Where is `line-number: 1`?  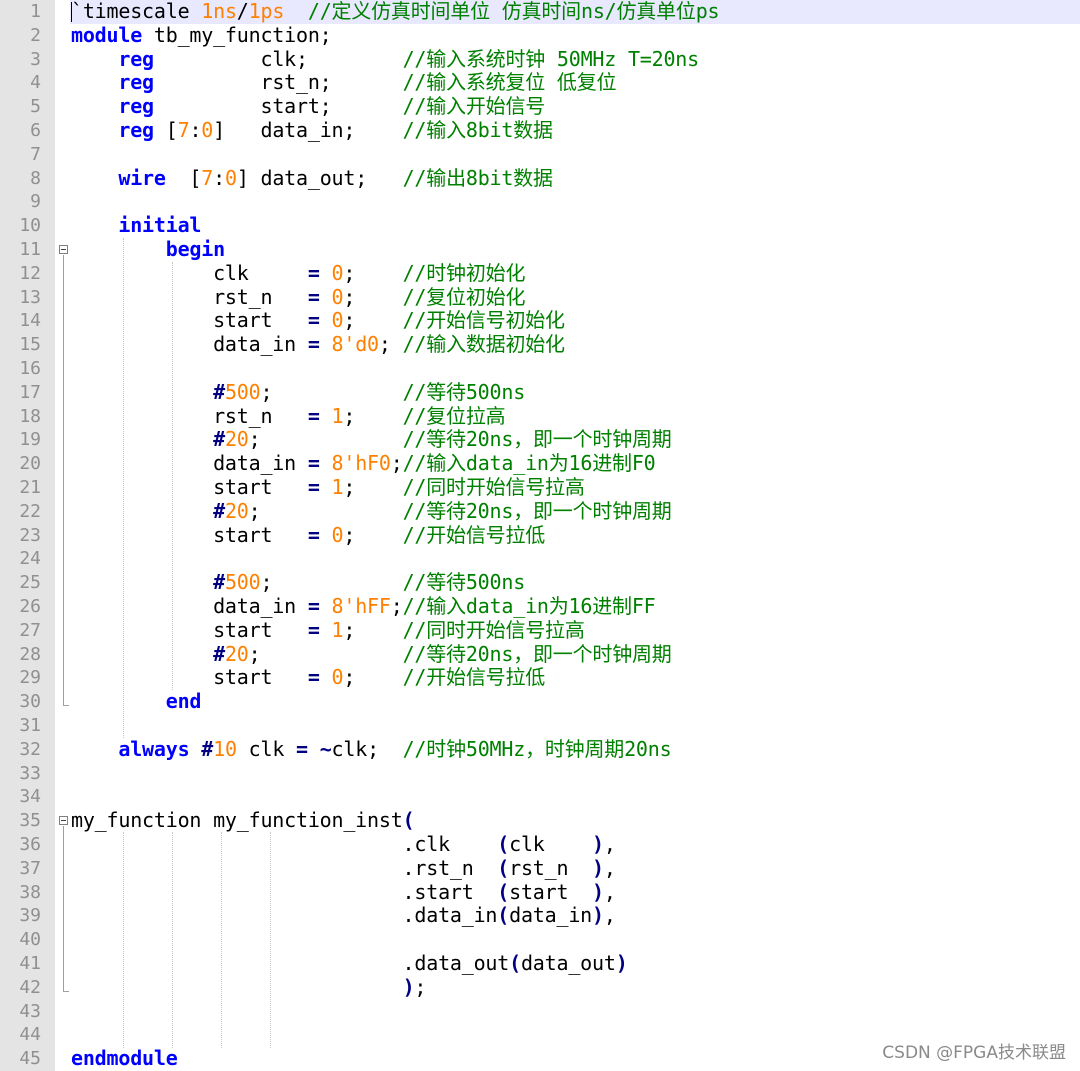
line-number: 1 is located at coordinates (35, 11).